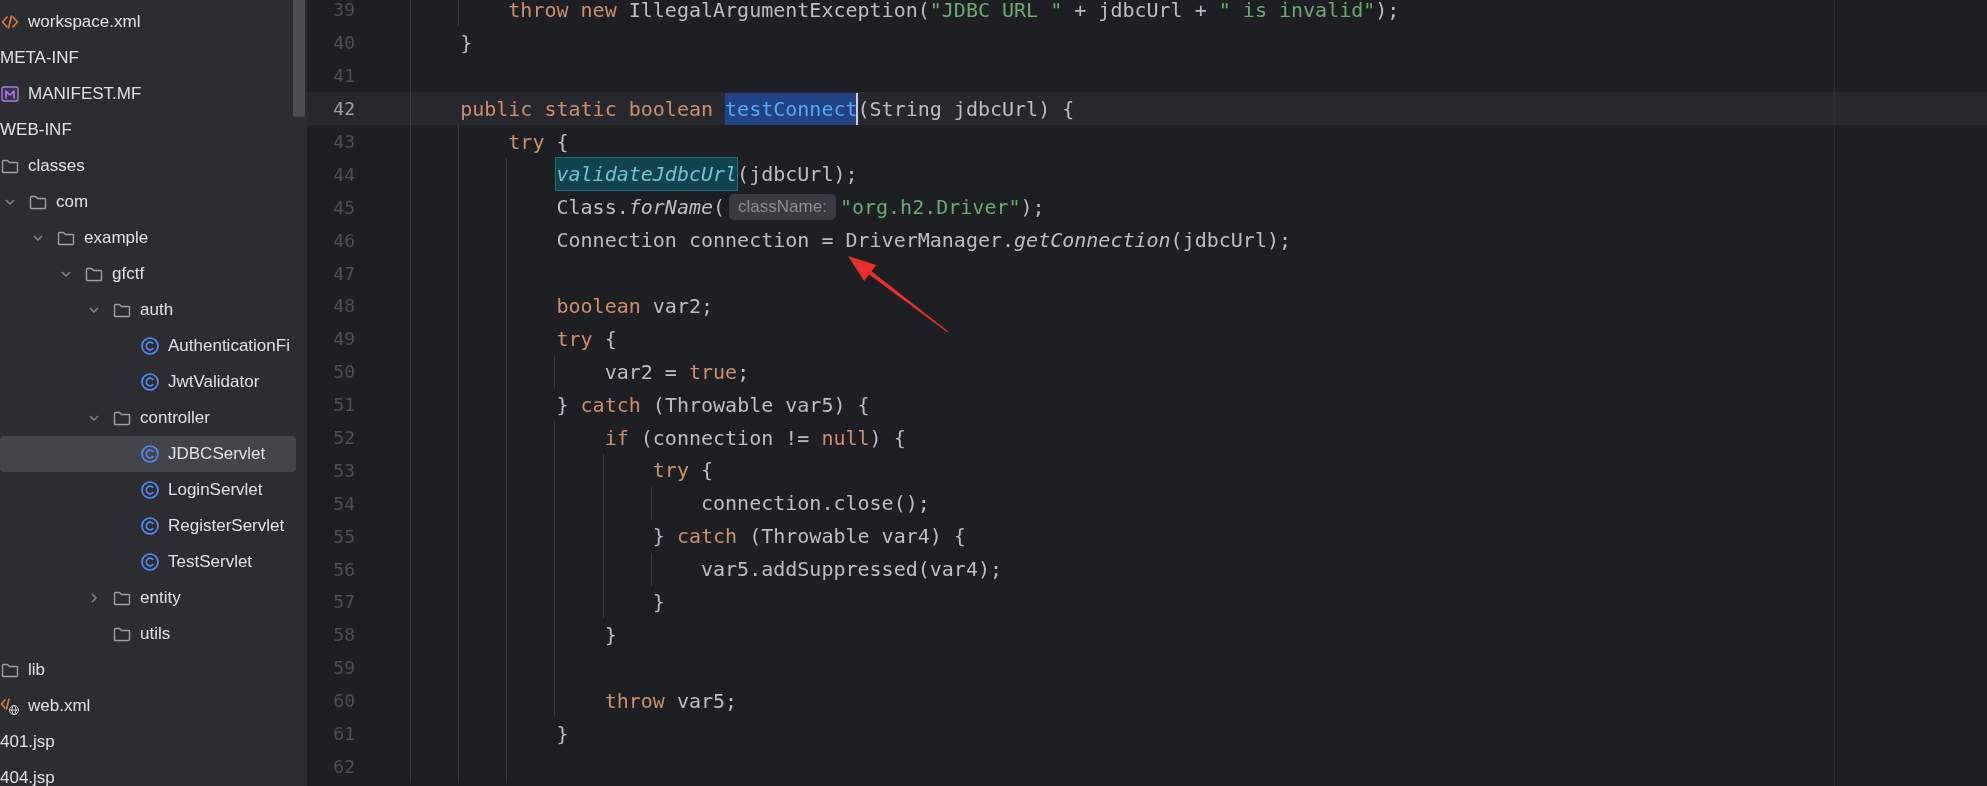 This screenshot has height=786, width=1987. Describe the element at coordinates (671, 700) in the screenshot. I see `code-text: throw var5;` at that location.